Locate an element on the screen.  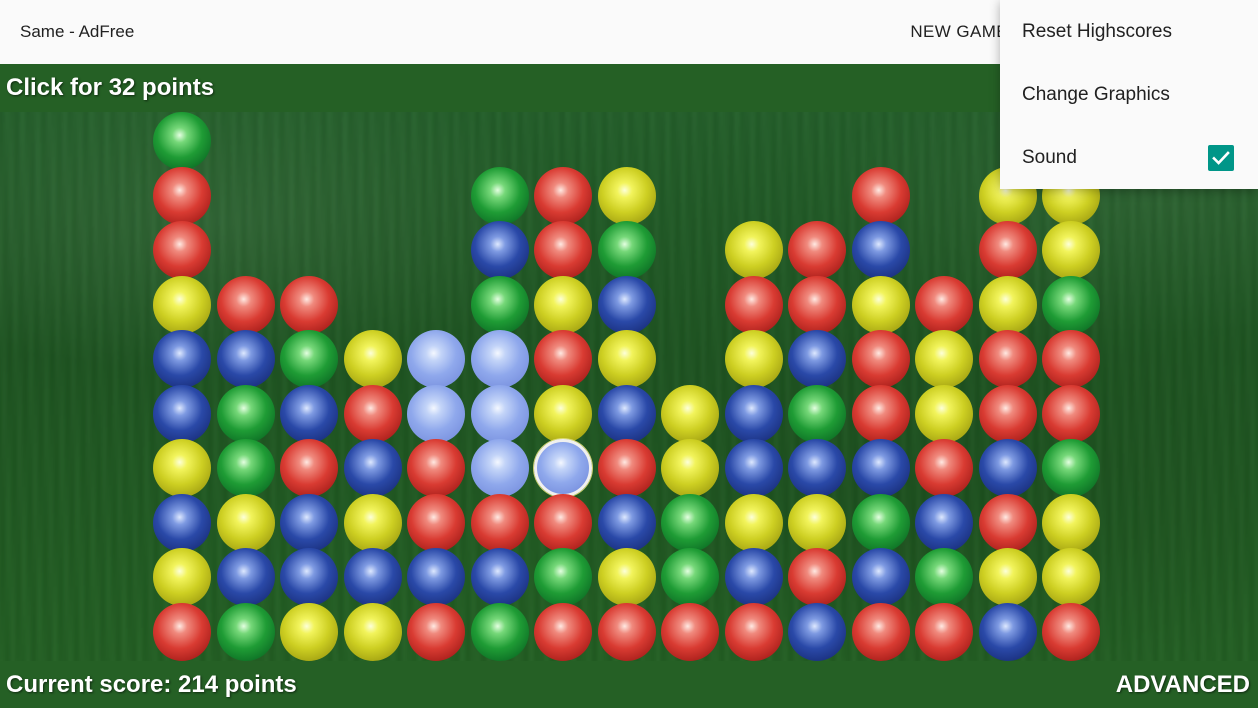
new-game-button: NEW GAME is located at coordinates (959, 32).